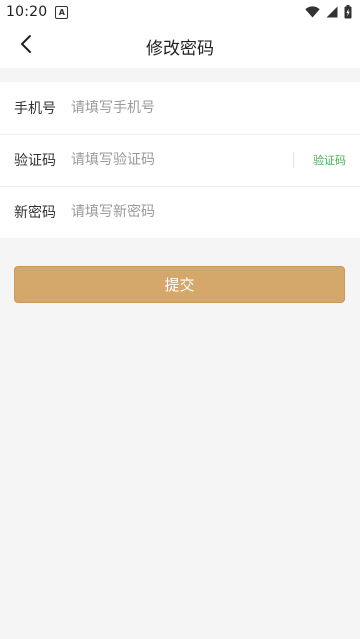  I want to click on submit-button: 提交, so click(179, 284).